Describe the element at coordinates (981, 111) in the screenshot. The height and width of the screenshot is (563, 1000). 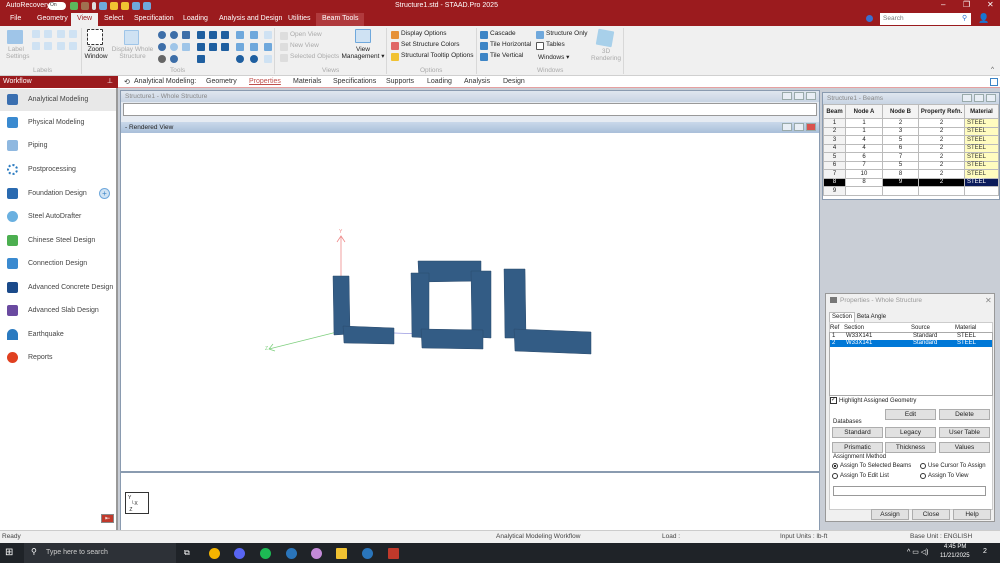
I see `column-header: Material` at that location.